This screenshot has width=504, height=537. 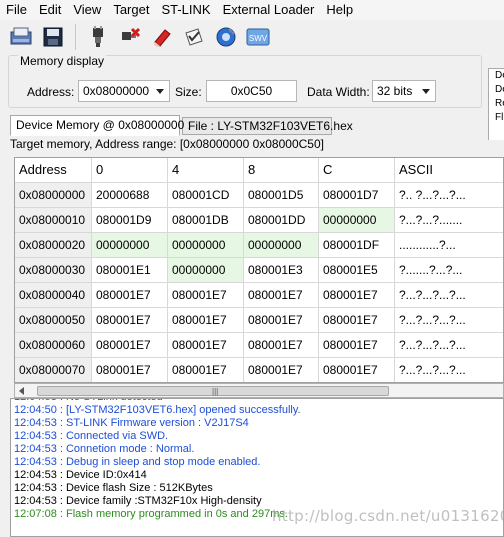 I want to click on horizontal-scrollbar: |||, so click(x=259, y=390).